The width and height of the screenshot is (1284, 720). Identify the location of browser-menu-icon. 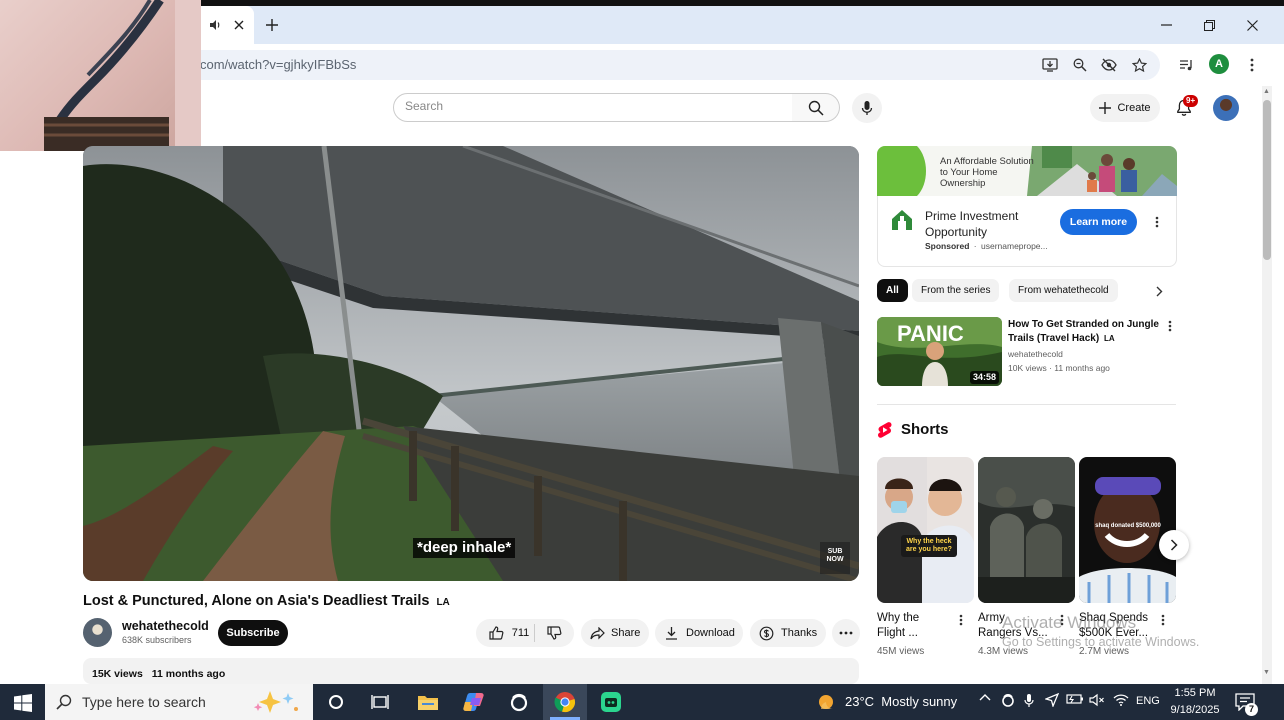
(1252, 65).